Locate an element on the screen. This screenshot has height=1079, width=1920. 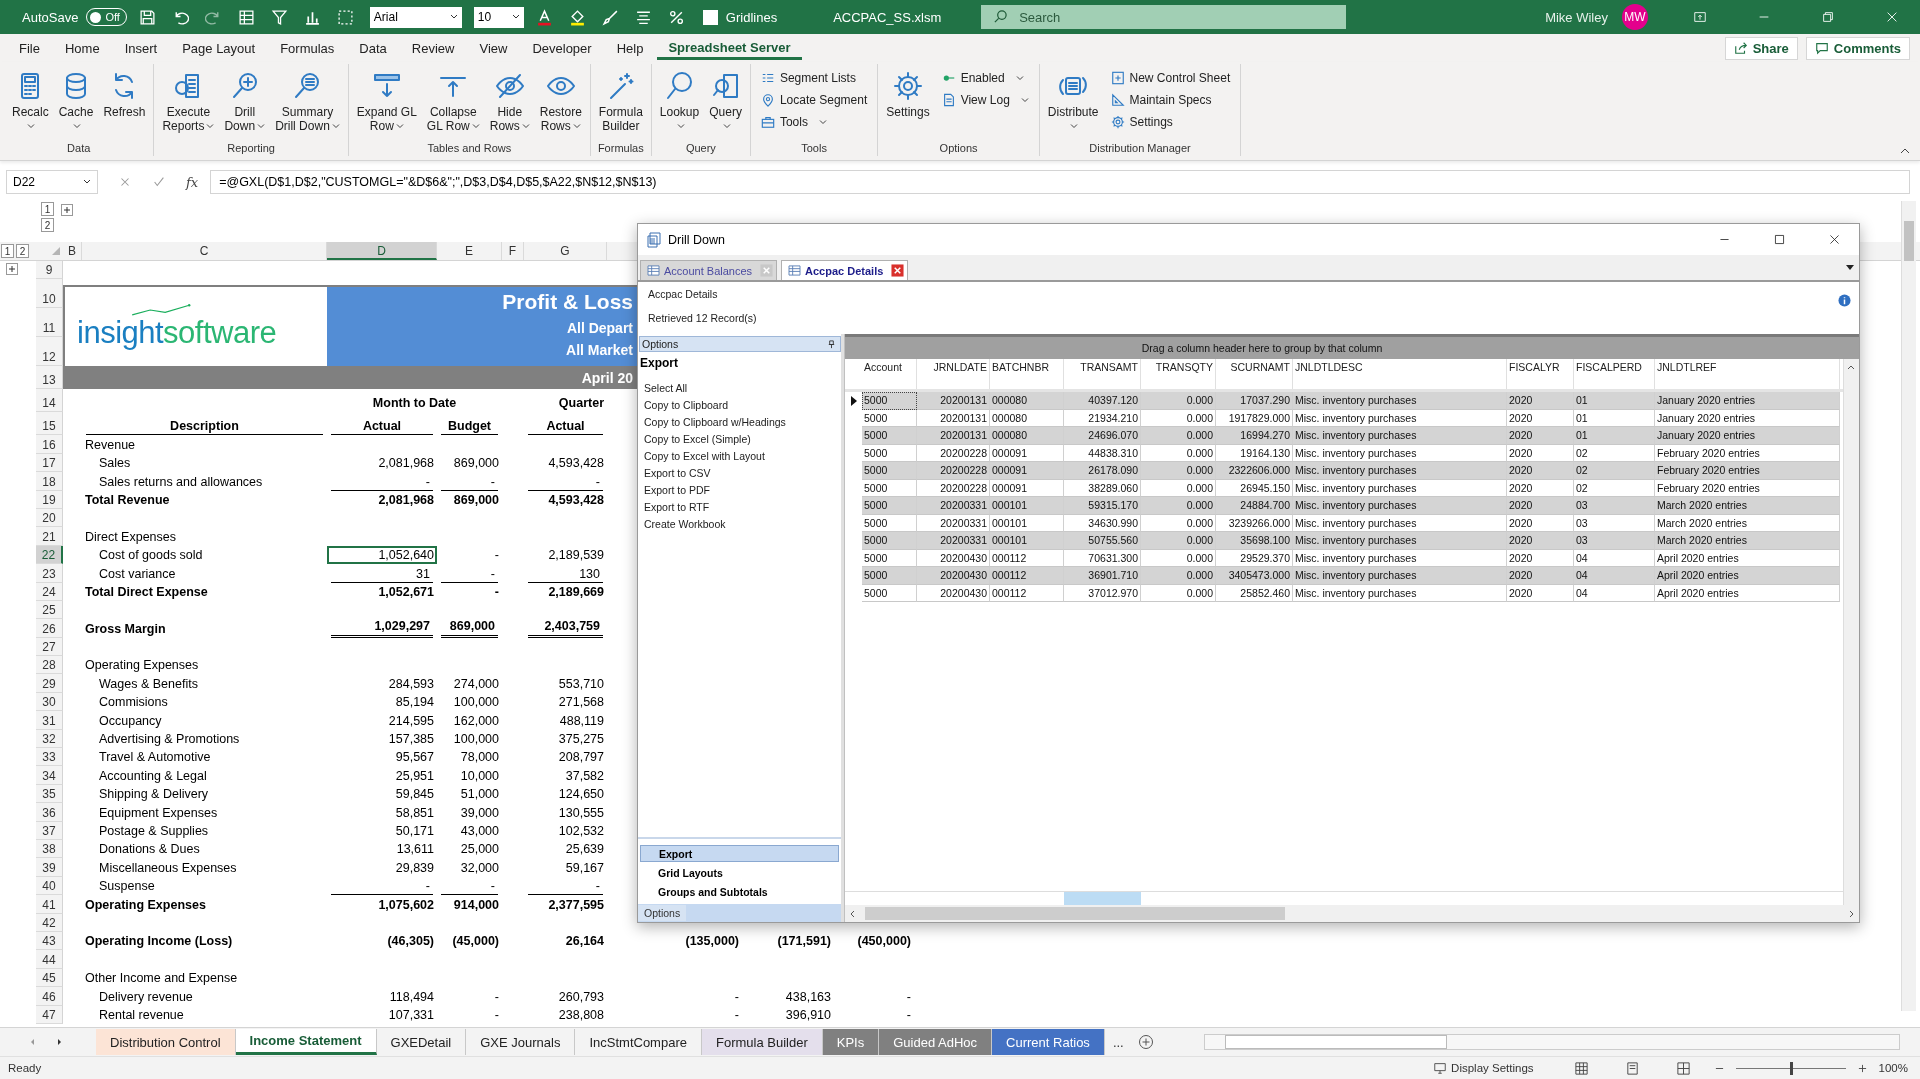
ribbon-button: Cache is located at coordinates (76, 105).